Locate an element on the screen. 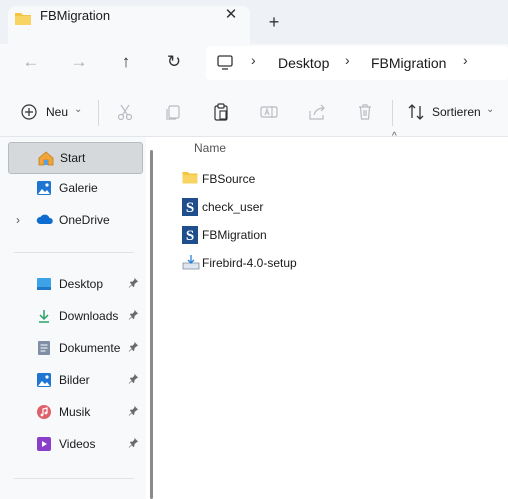 The width and height of the screenshot is (508, 499). file-name: FBSource is located at coordinates (229, 179).